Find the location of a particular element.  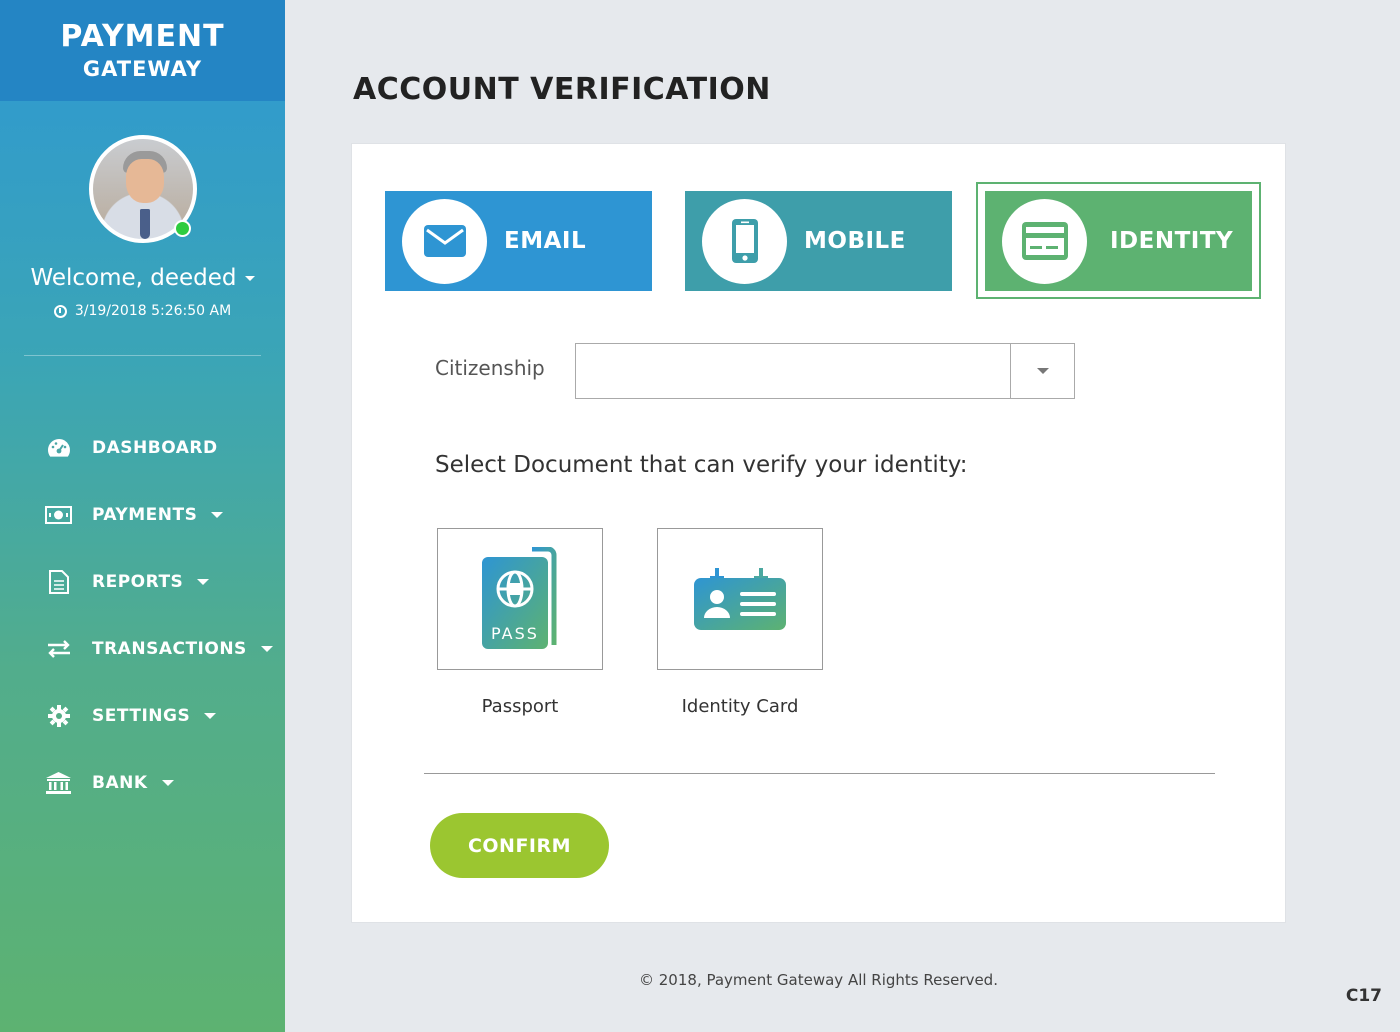

sidebar-item-label: BANK is located at coordinates (120, 782).